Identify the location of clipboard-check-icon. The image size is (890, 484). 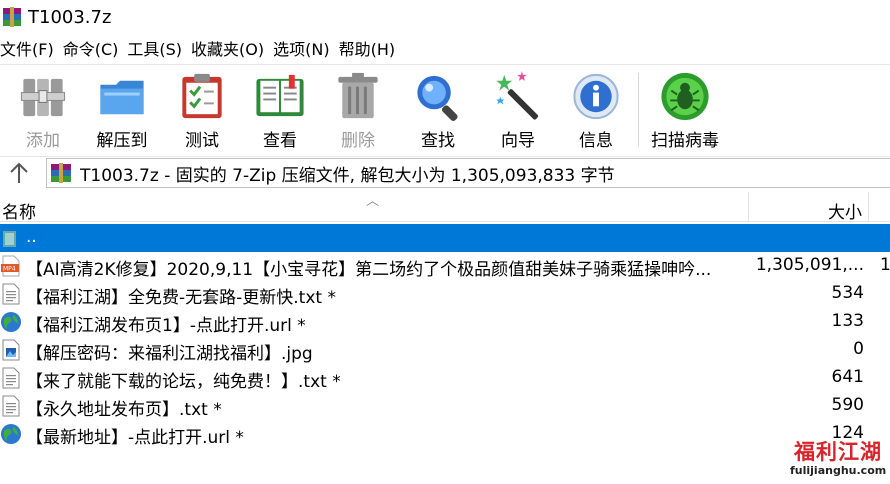
(202, 96).